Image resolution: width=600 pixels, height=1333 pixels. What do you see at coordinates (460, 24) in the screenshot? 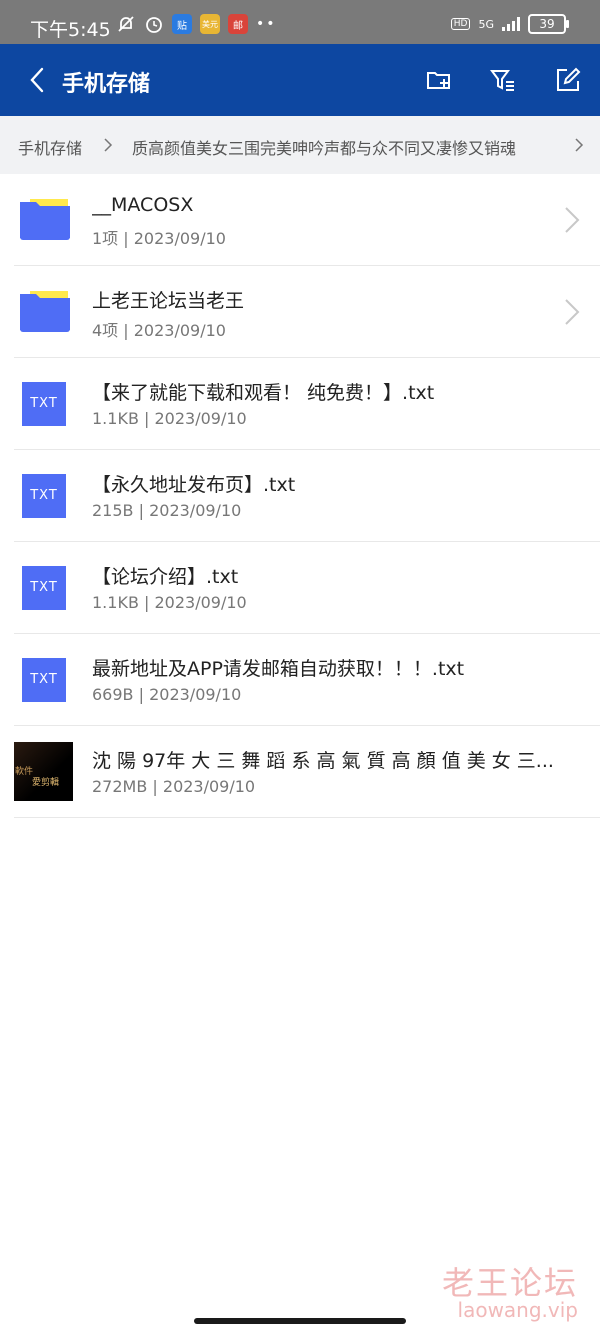
I see `hd-icon: HD` at bounding box center [460, 24].